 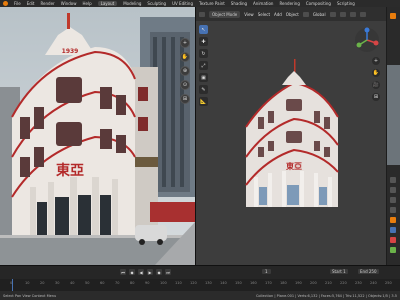 I want to click on timeline-tick: 190, so click(x=298, y=283).